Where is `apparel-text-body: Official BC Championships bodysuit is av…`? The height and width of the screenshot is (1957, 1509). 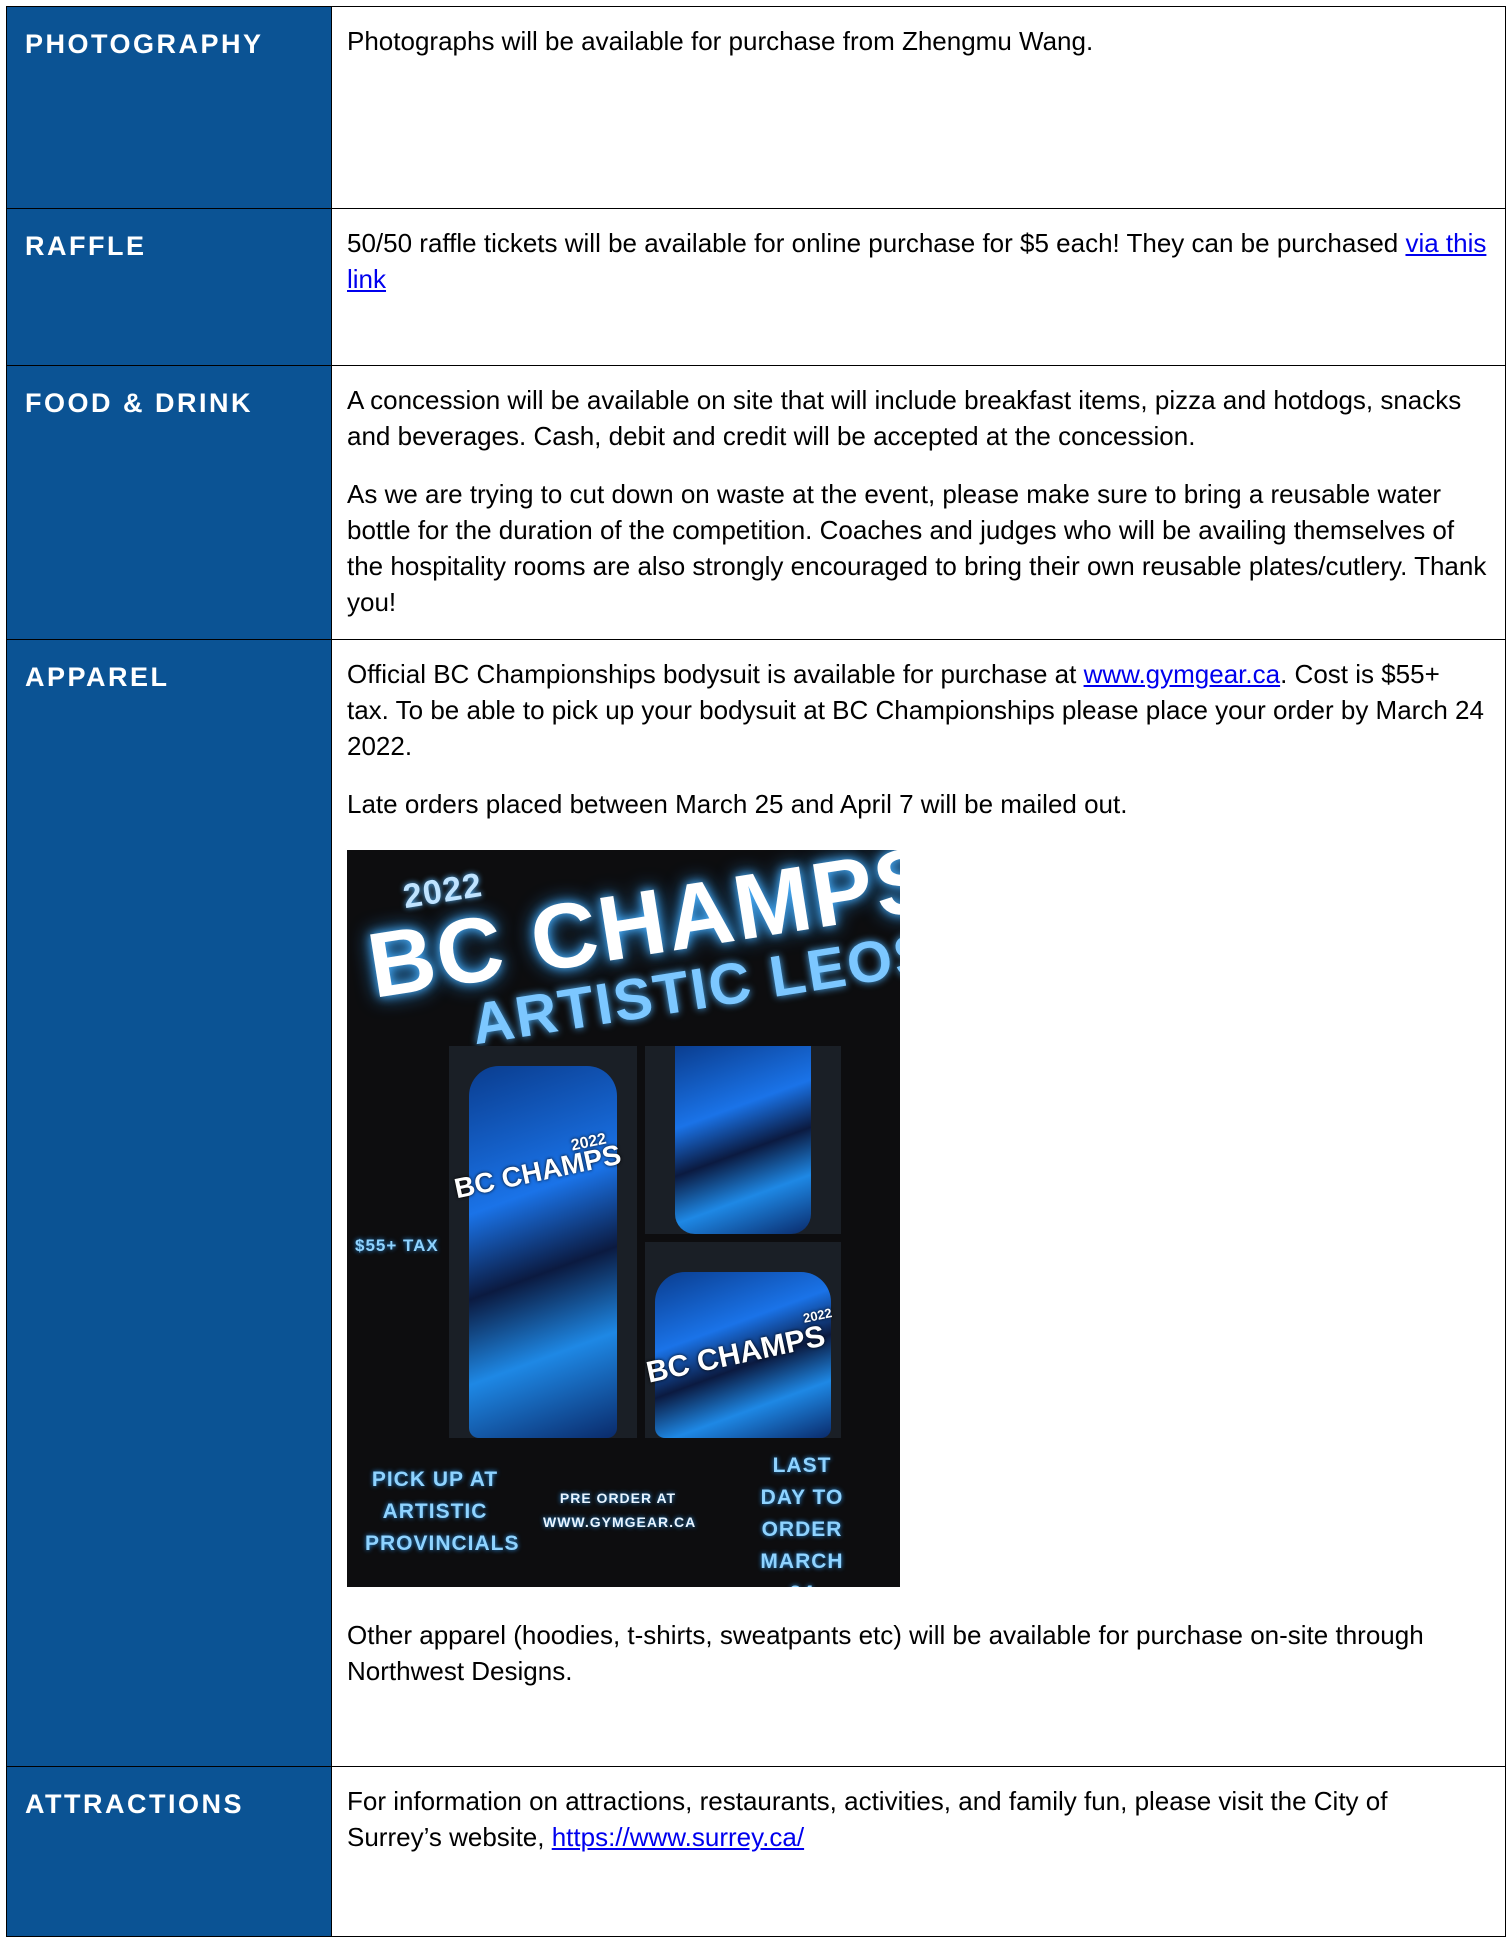 apparel-text-body: Official BC Championships bodysuit is av… is located at coordinates (715, 674).